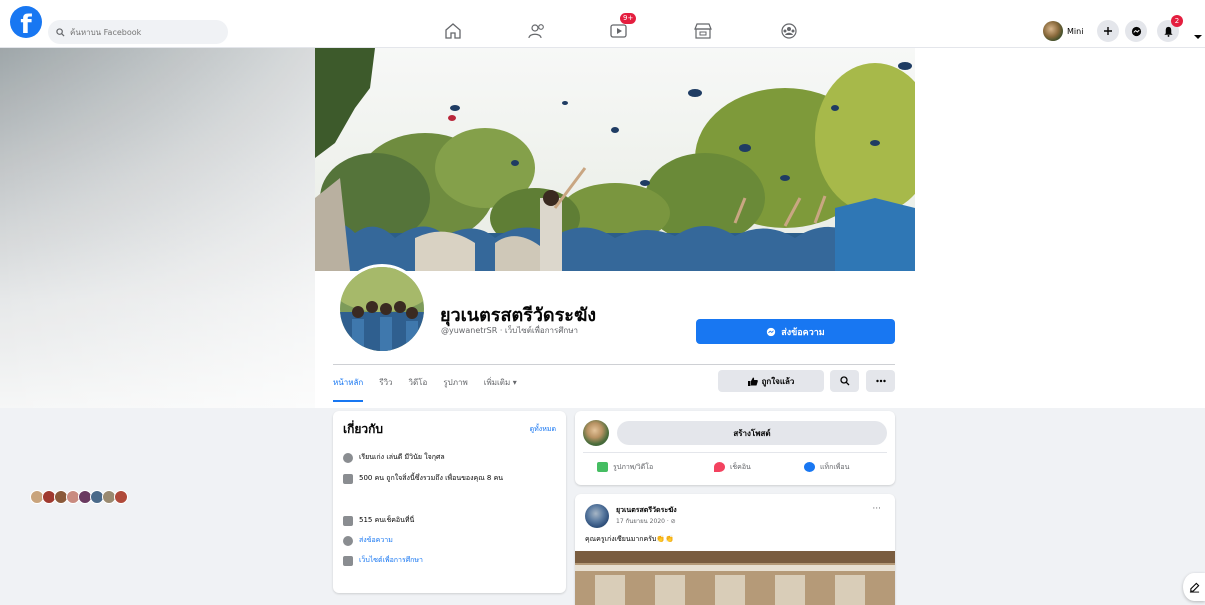 The height and width of the screenshot is (605, 1205). I want to click on intro-info-text: เรียนเก่ง เล่นดี มีวินัย ใจกุศล, so click(402, 457).